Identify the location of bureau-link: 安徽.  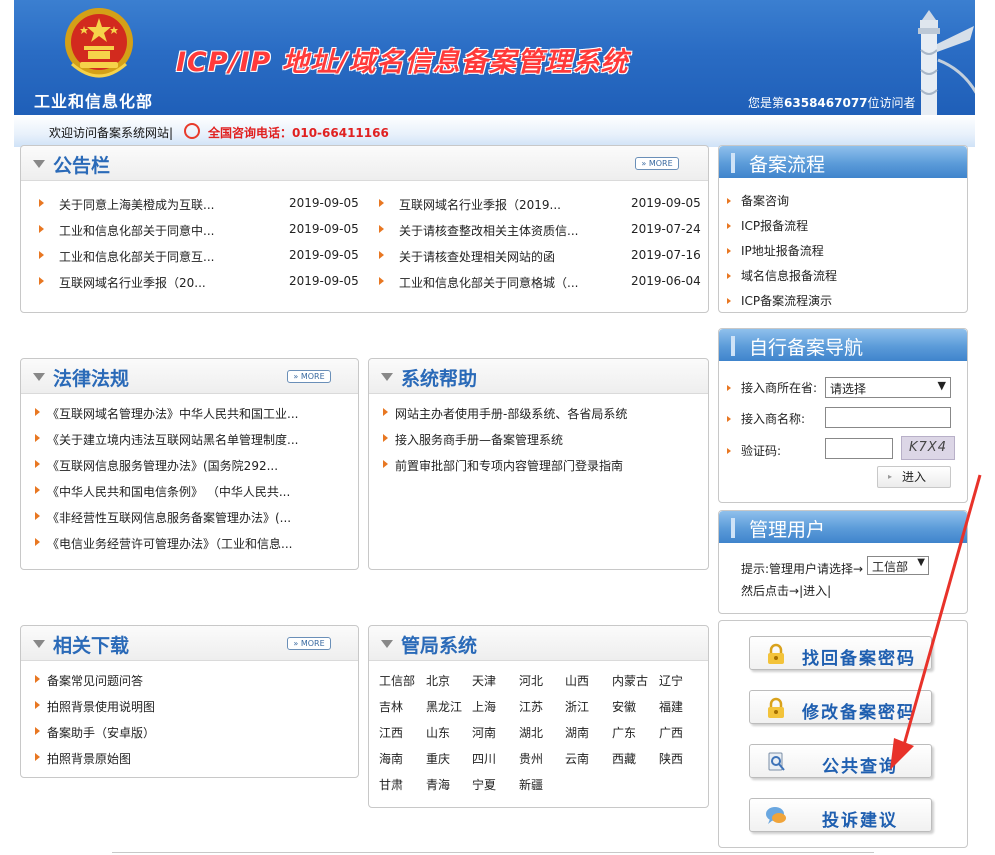
(624, 706).